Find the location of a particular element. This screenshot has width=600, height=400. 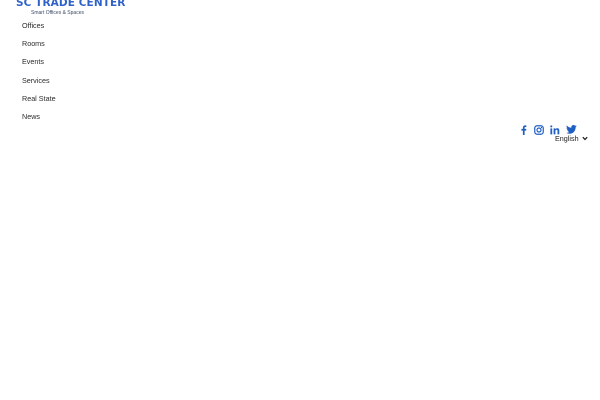

instagram-icon is located at coordinates (539, 129).